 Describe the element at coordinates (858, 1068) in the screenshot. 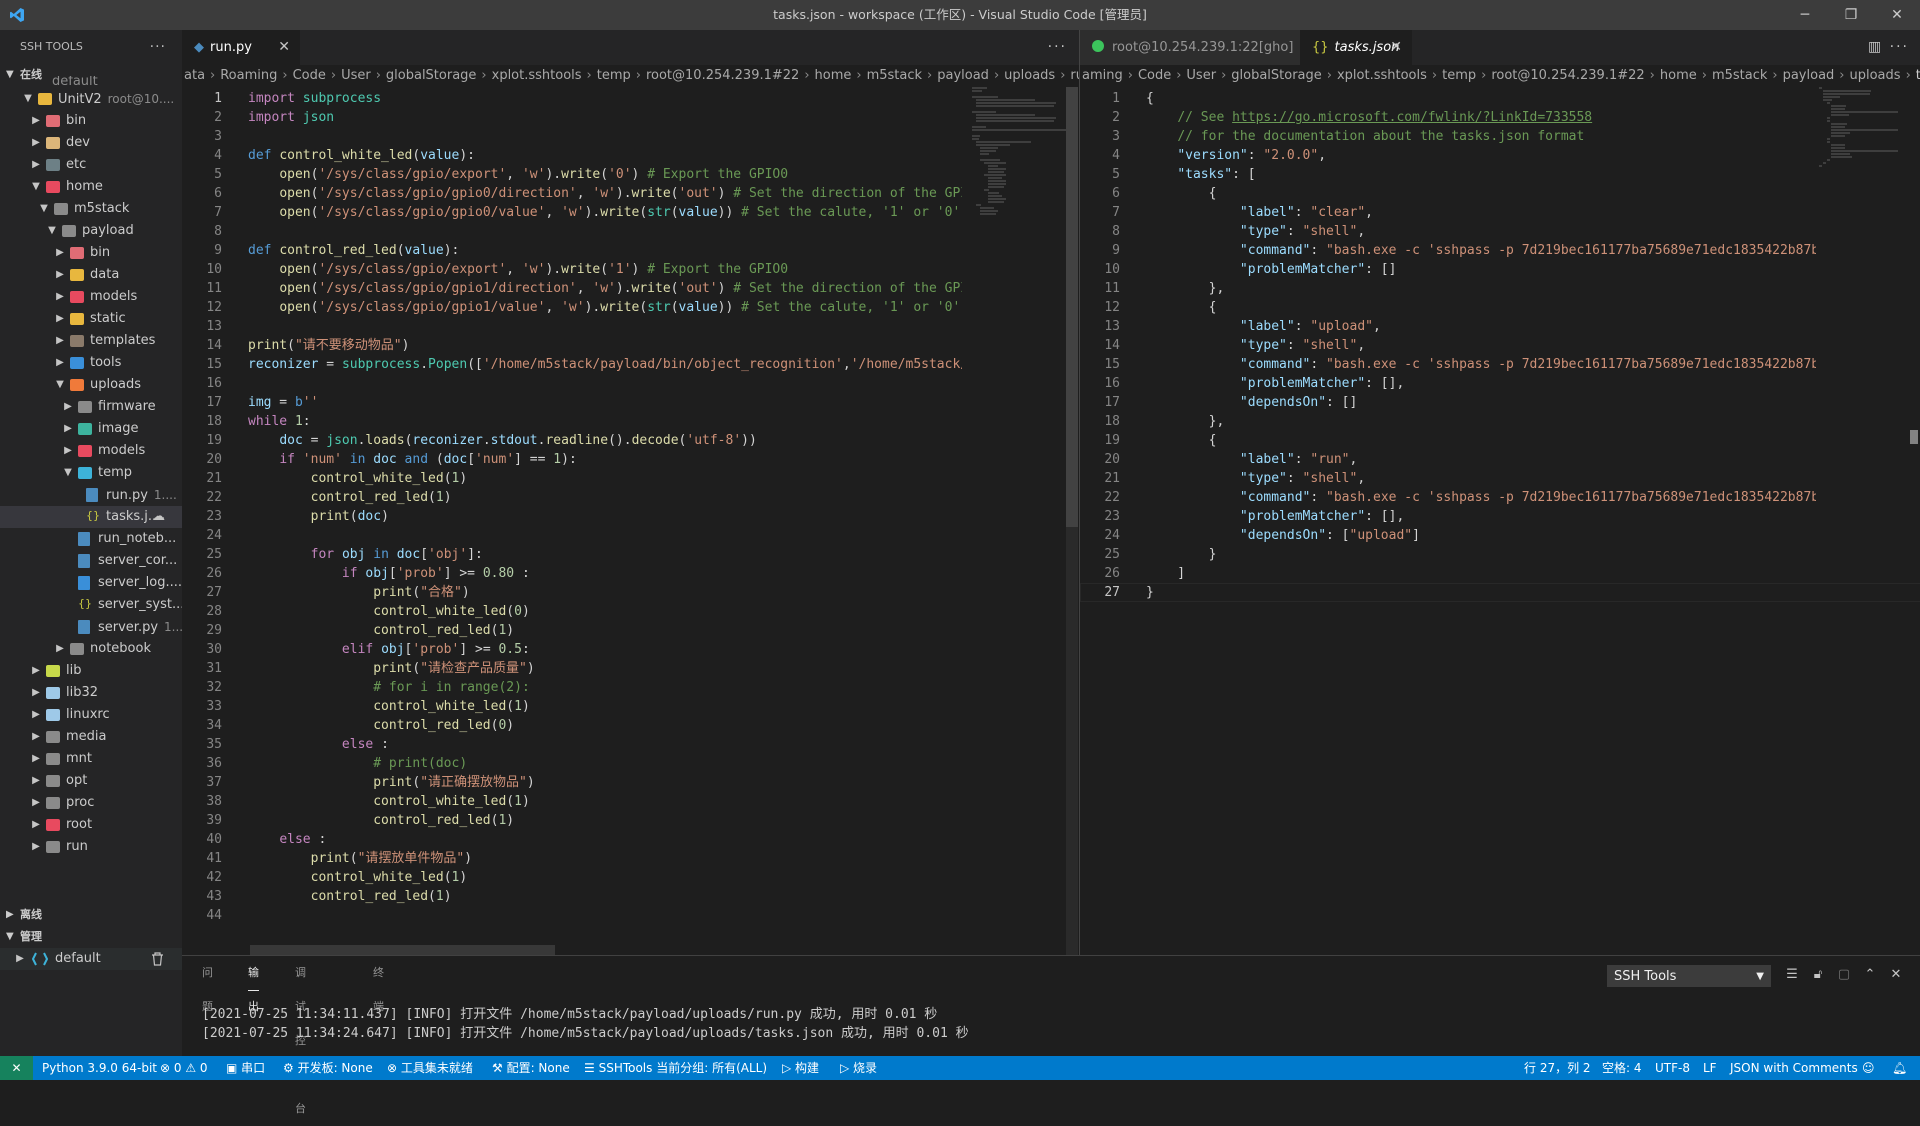

I see `flash-button: ▷ 烧录` at that location.